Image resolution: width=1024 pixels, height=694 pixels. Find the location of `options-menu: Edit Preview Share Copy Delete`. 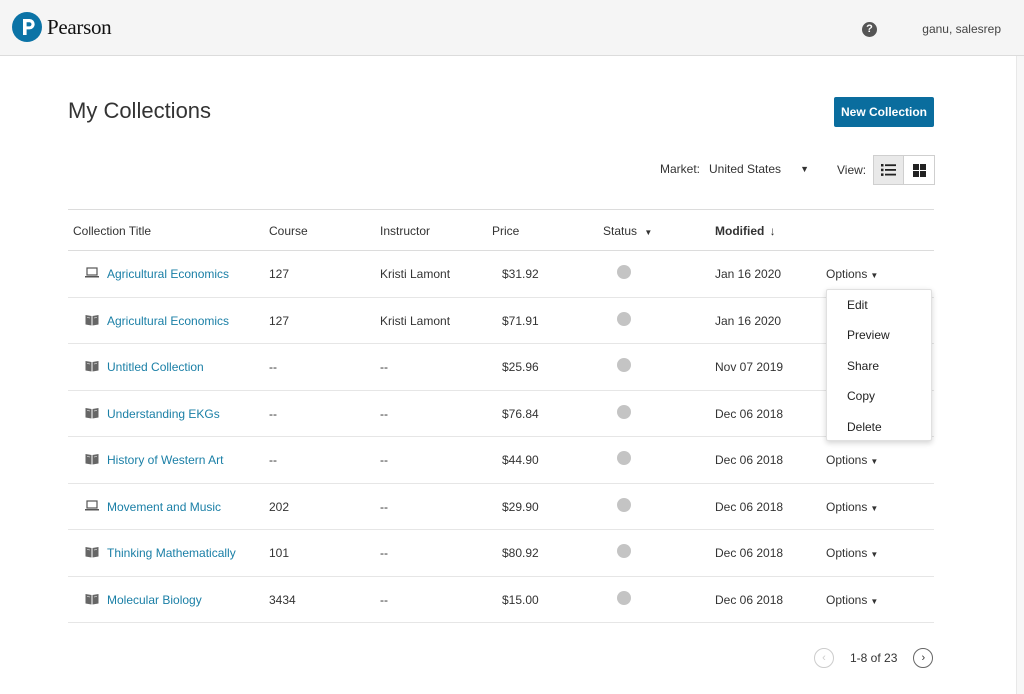

options-menu: Edit Preview Share Copy Delete is located at coordinates (879, 365).